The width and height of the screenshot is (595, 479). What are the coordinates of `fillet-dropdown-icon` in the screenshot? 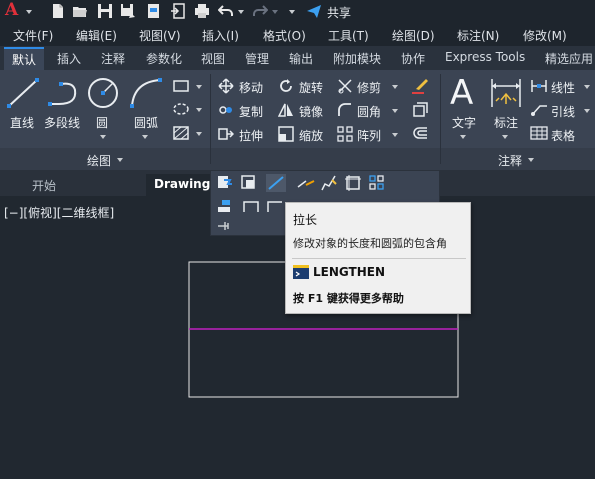 It's located at (395, 111).